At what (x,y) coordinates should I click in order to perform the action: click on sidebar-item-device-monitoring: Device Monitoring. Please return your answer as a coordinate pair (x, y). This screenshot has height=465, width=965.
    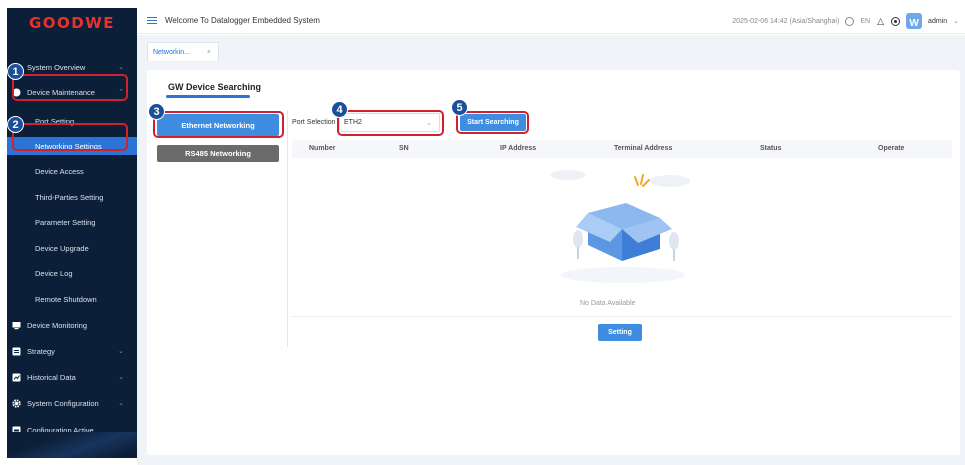
    Looking at the image, I should click on (72, 325).